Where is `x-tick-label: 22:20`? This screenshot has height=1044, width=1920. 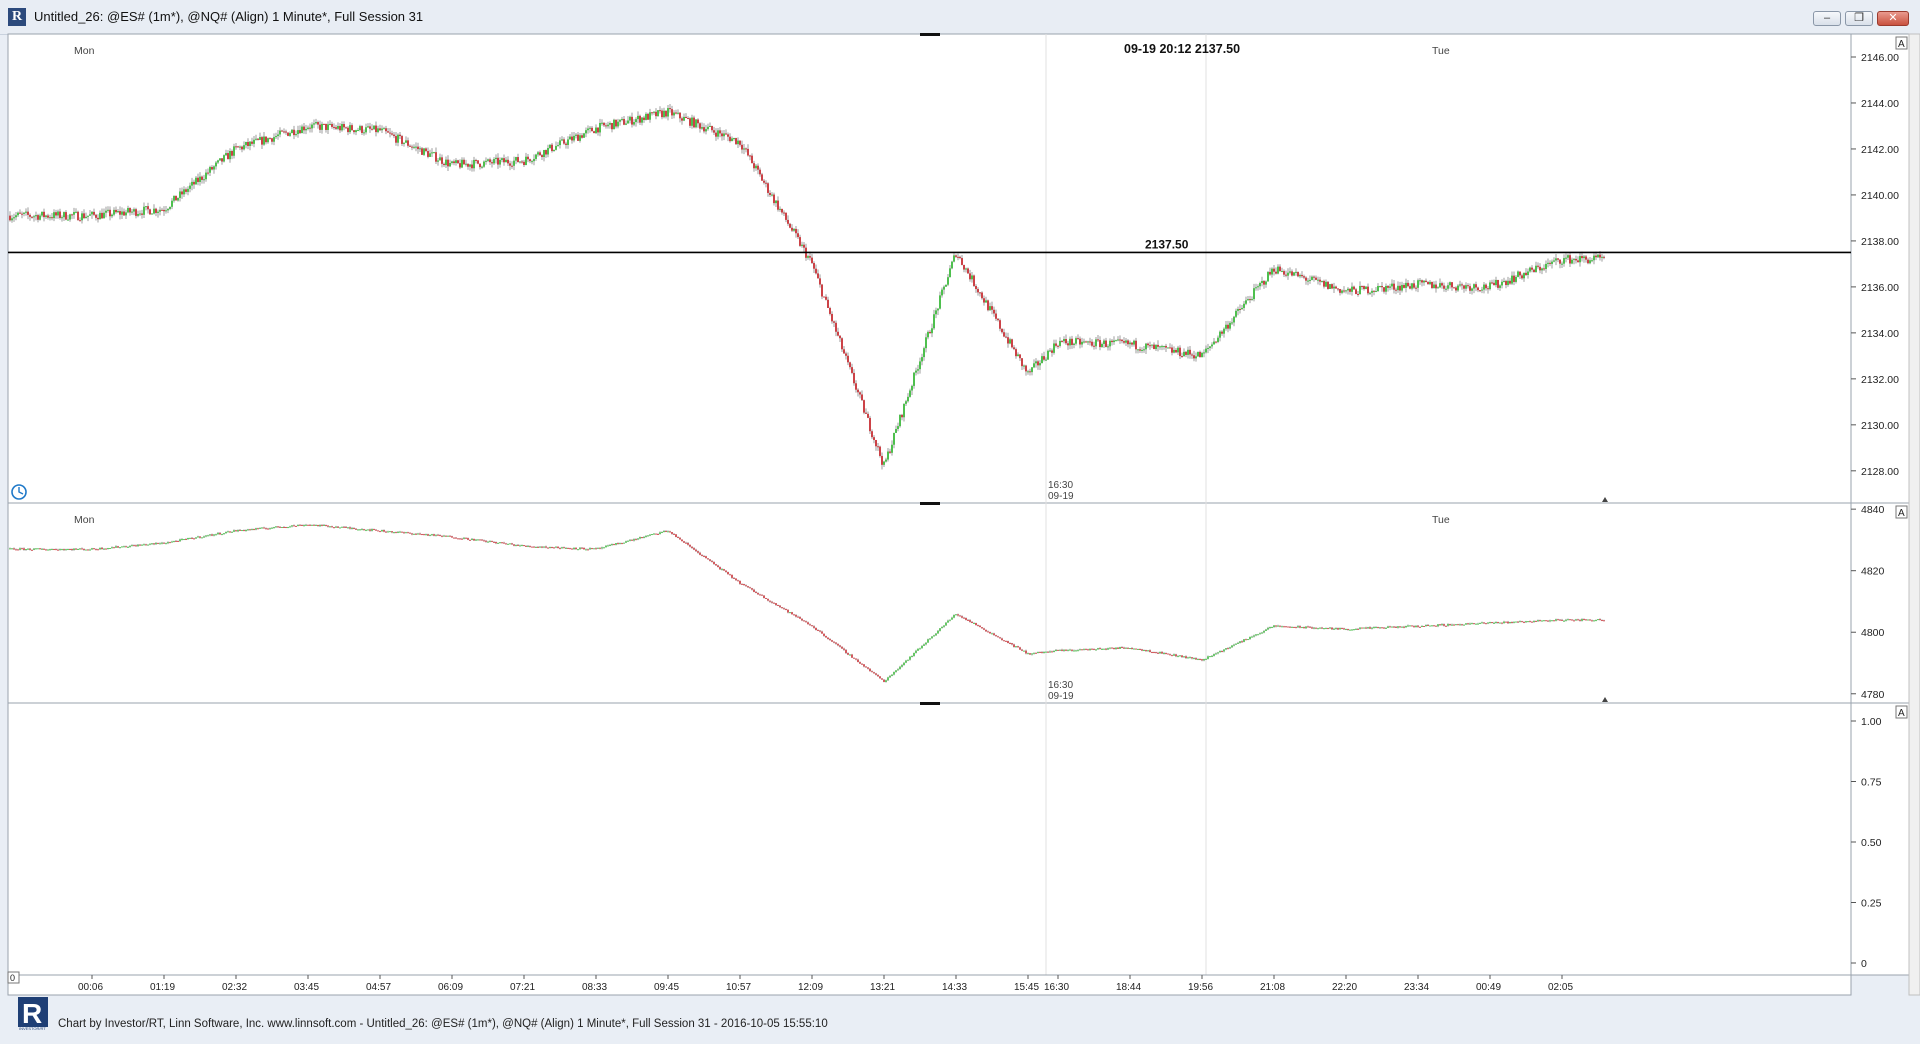
x-tick-label: 22:20 is located at coordinates (1344, 987).